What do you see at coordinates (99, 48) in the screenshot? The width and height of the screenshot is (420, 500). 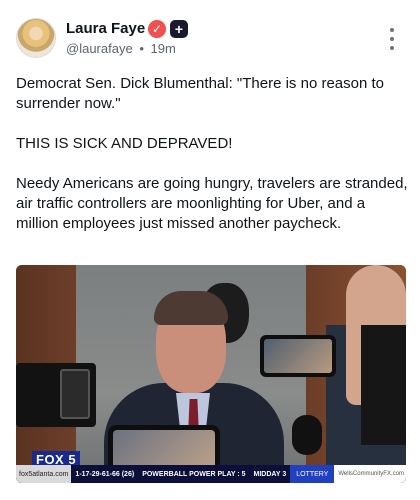 I see `author-handle: @laurafaye` at bounding box center [99, 48].